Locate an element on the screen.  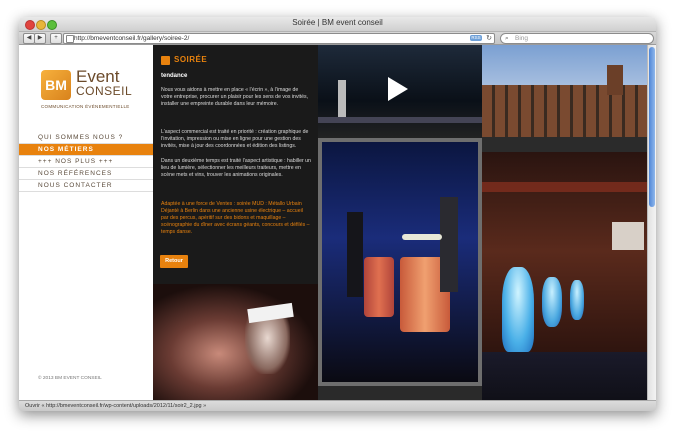
screen-shape is located at coordinates (628, 236).